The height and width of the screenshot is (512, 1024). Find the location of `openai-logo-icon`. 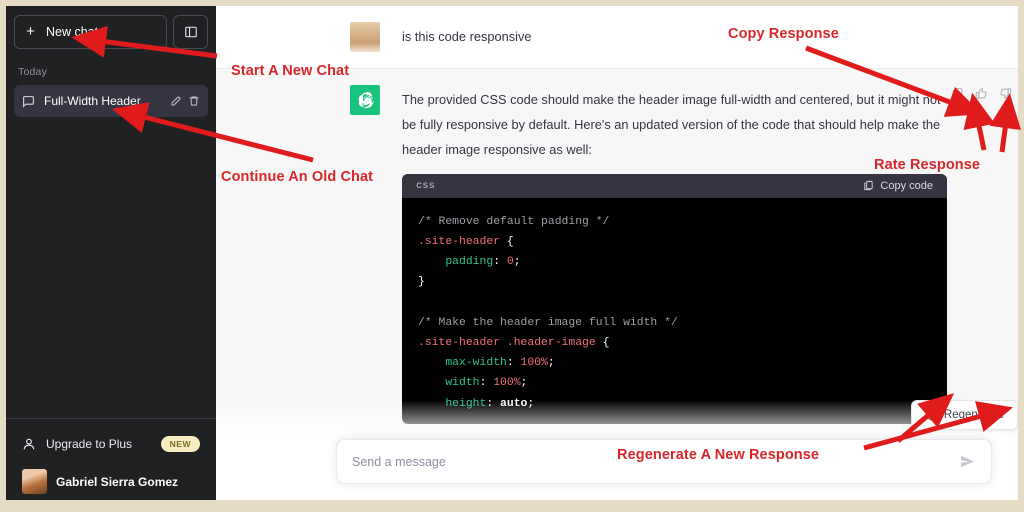

openai-logo-icon is located at coordinates (365, 99).